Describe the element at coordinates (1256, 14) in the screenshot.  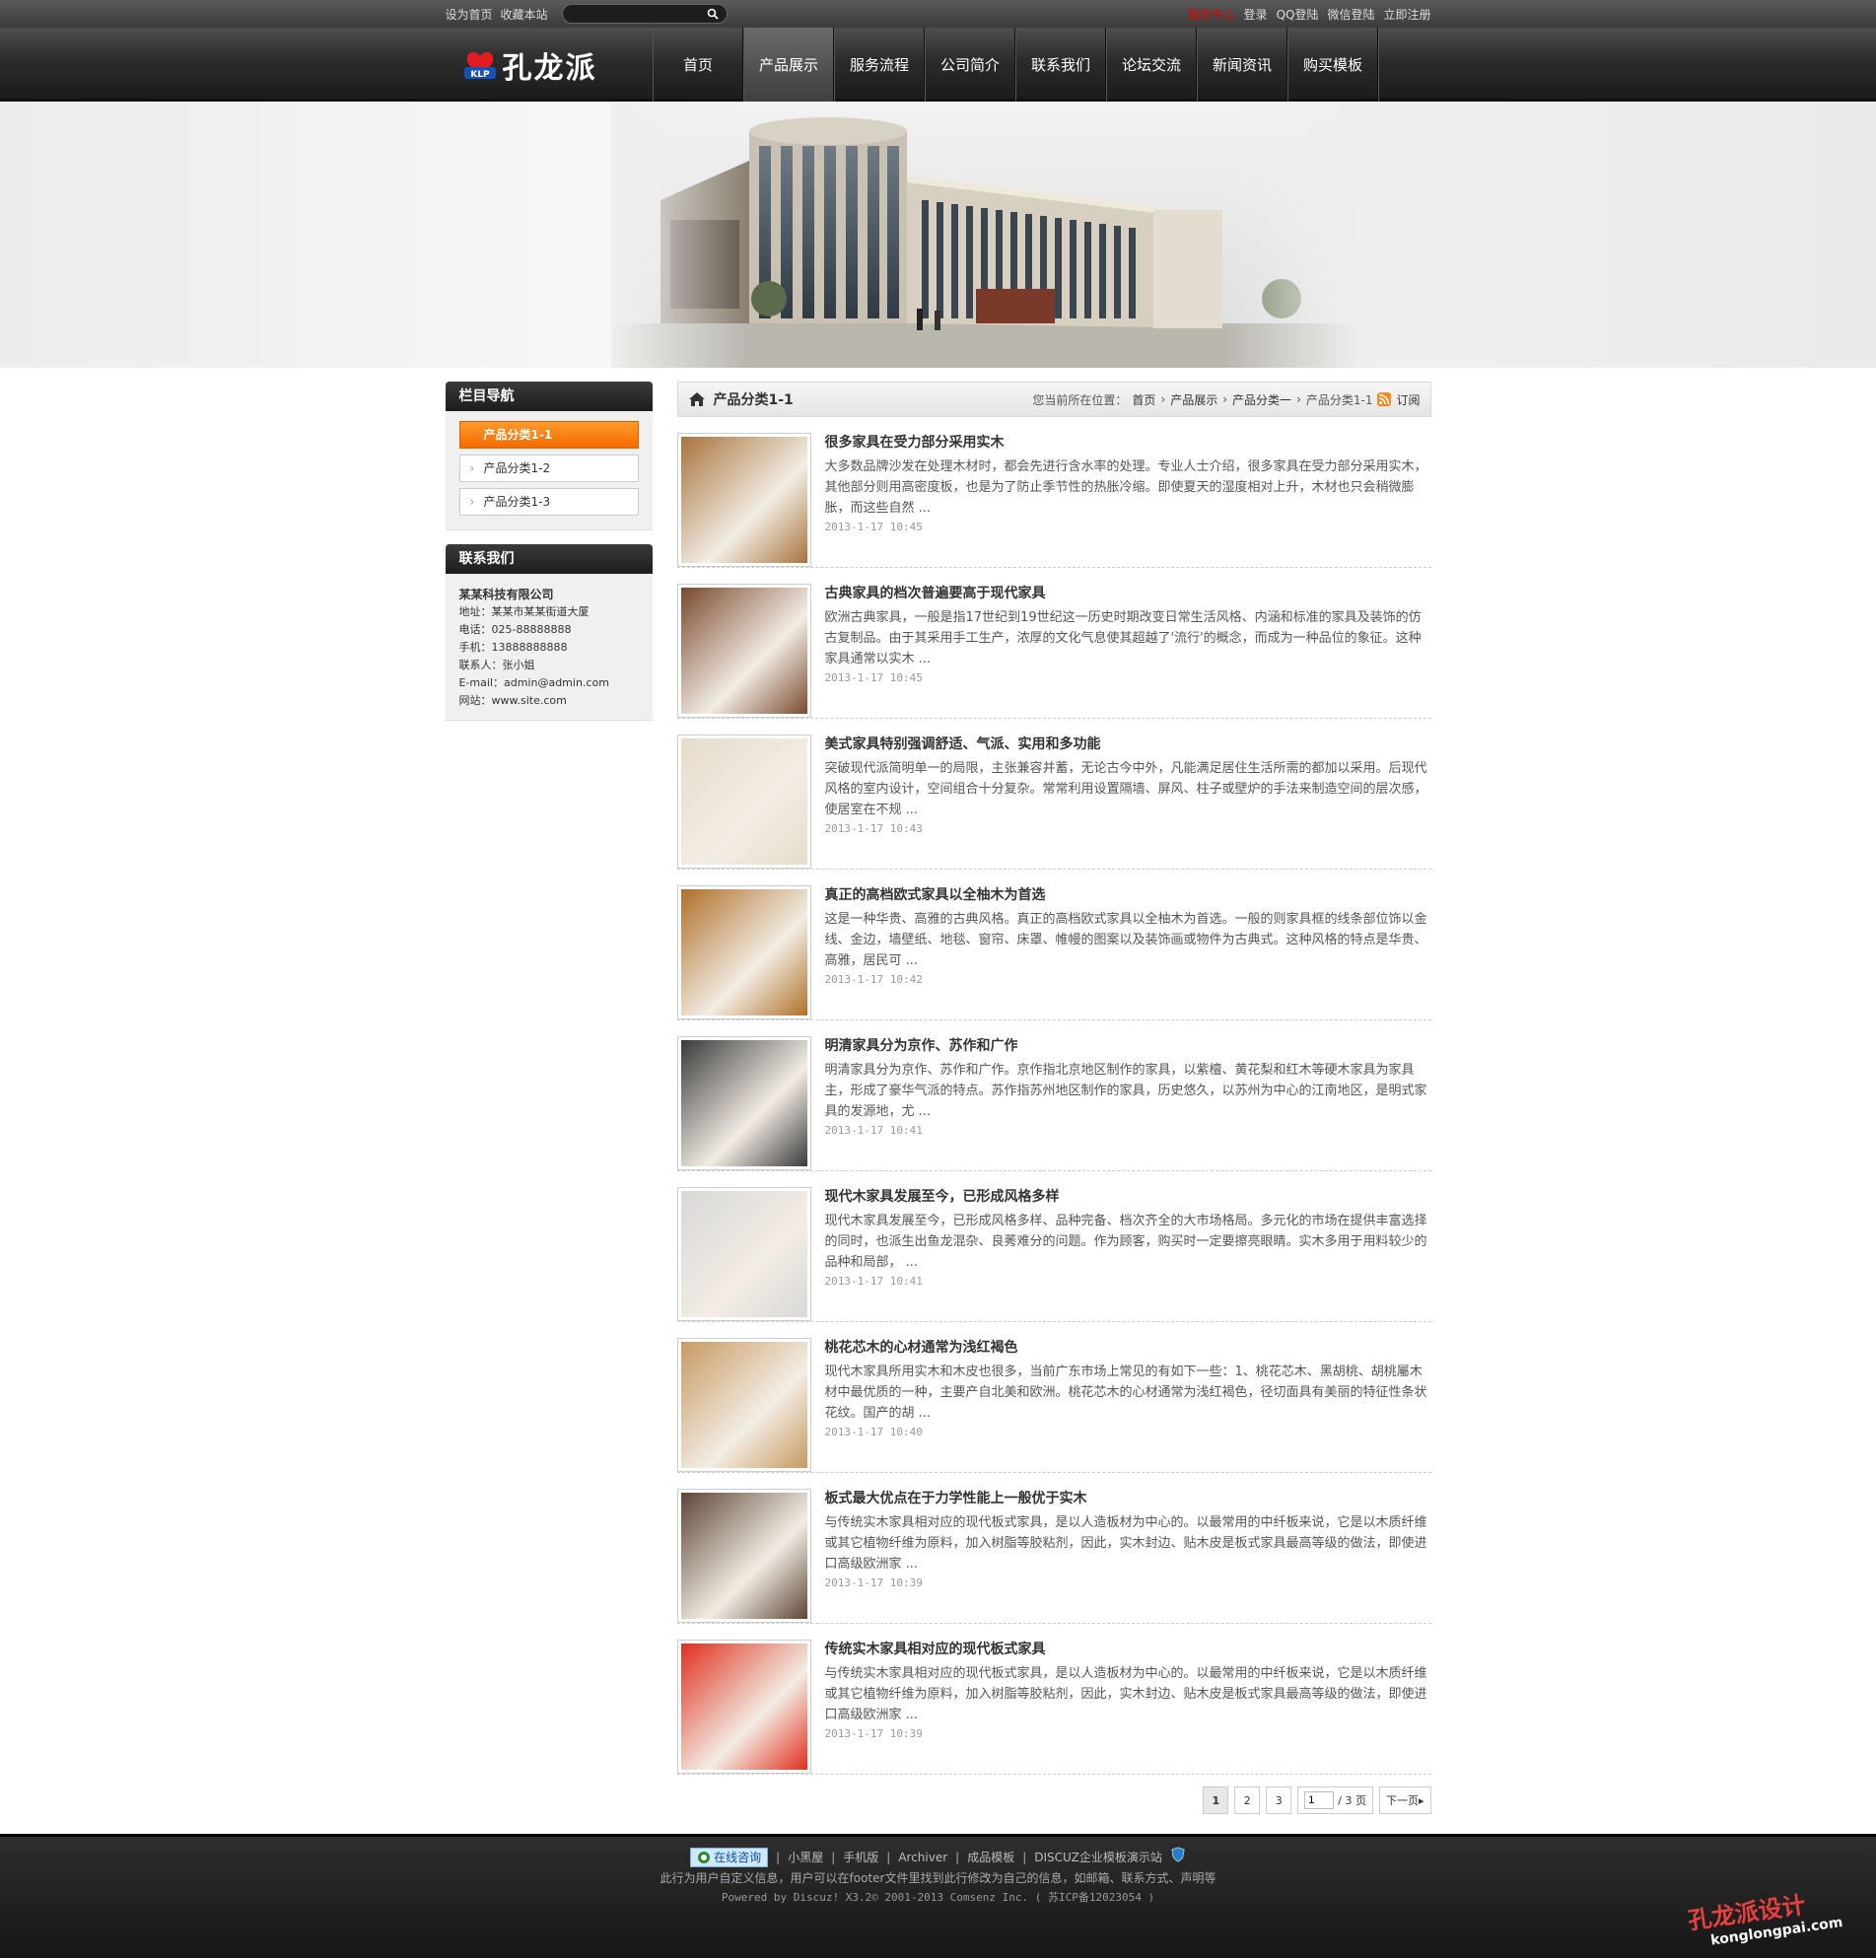
I see `top-link-1: 登录` at that location.